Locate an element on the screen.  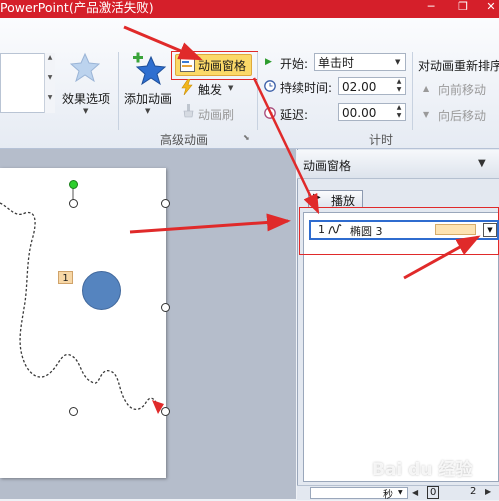
add-animation-button: 添加动画 is located at coordinates (148, 98).